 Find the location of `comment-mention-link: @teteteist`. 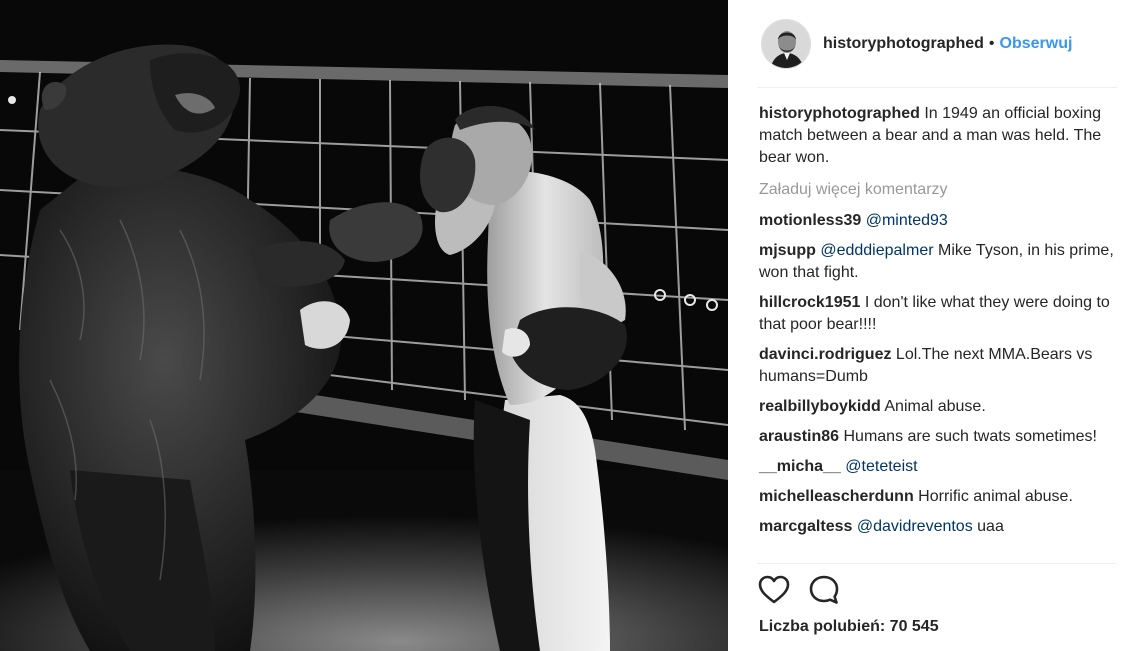

comment-mention-link: @teteteist is located at coordinates (881, 466).